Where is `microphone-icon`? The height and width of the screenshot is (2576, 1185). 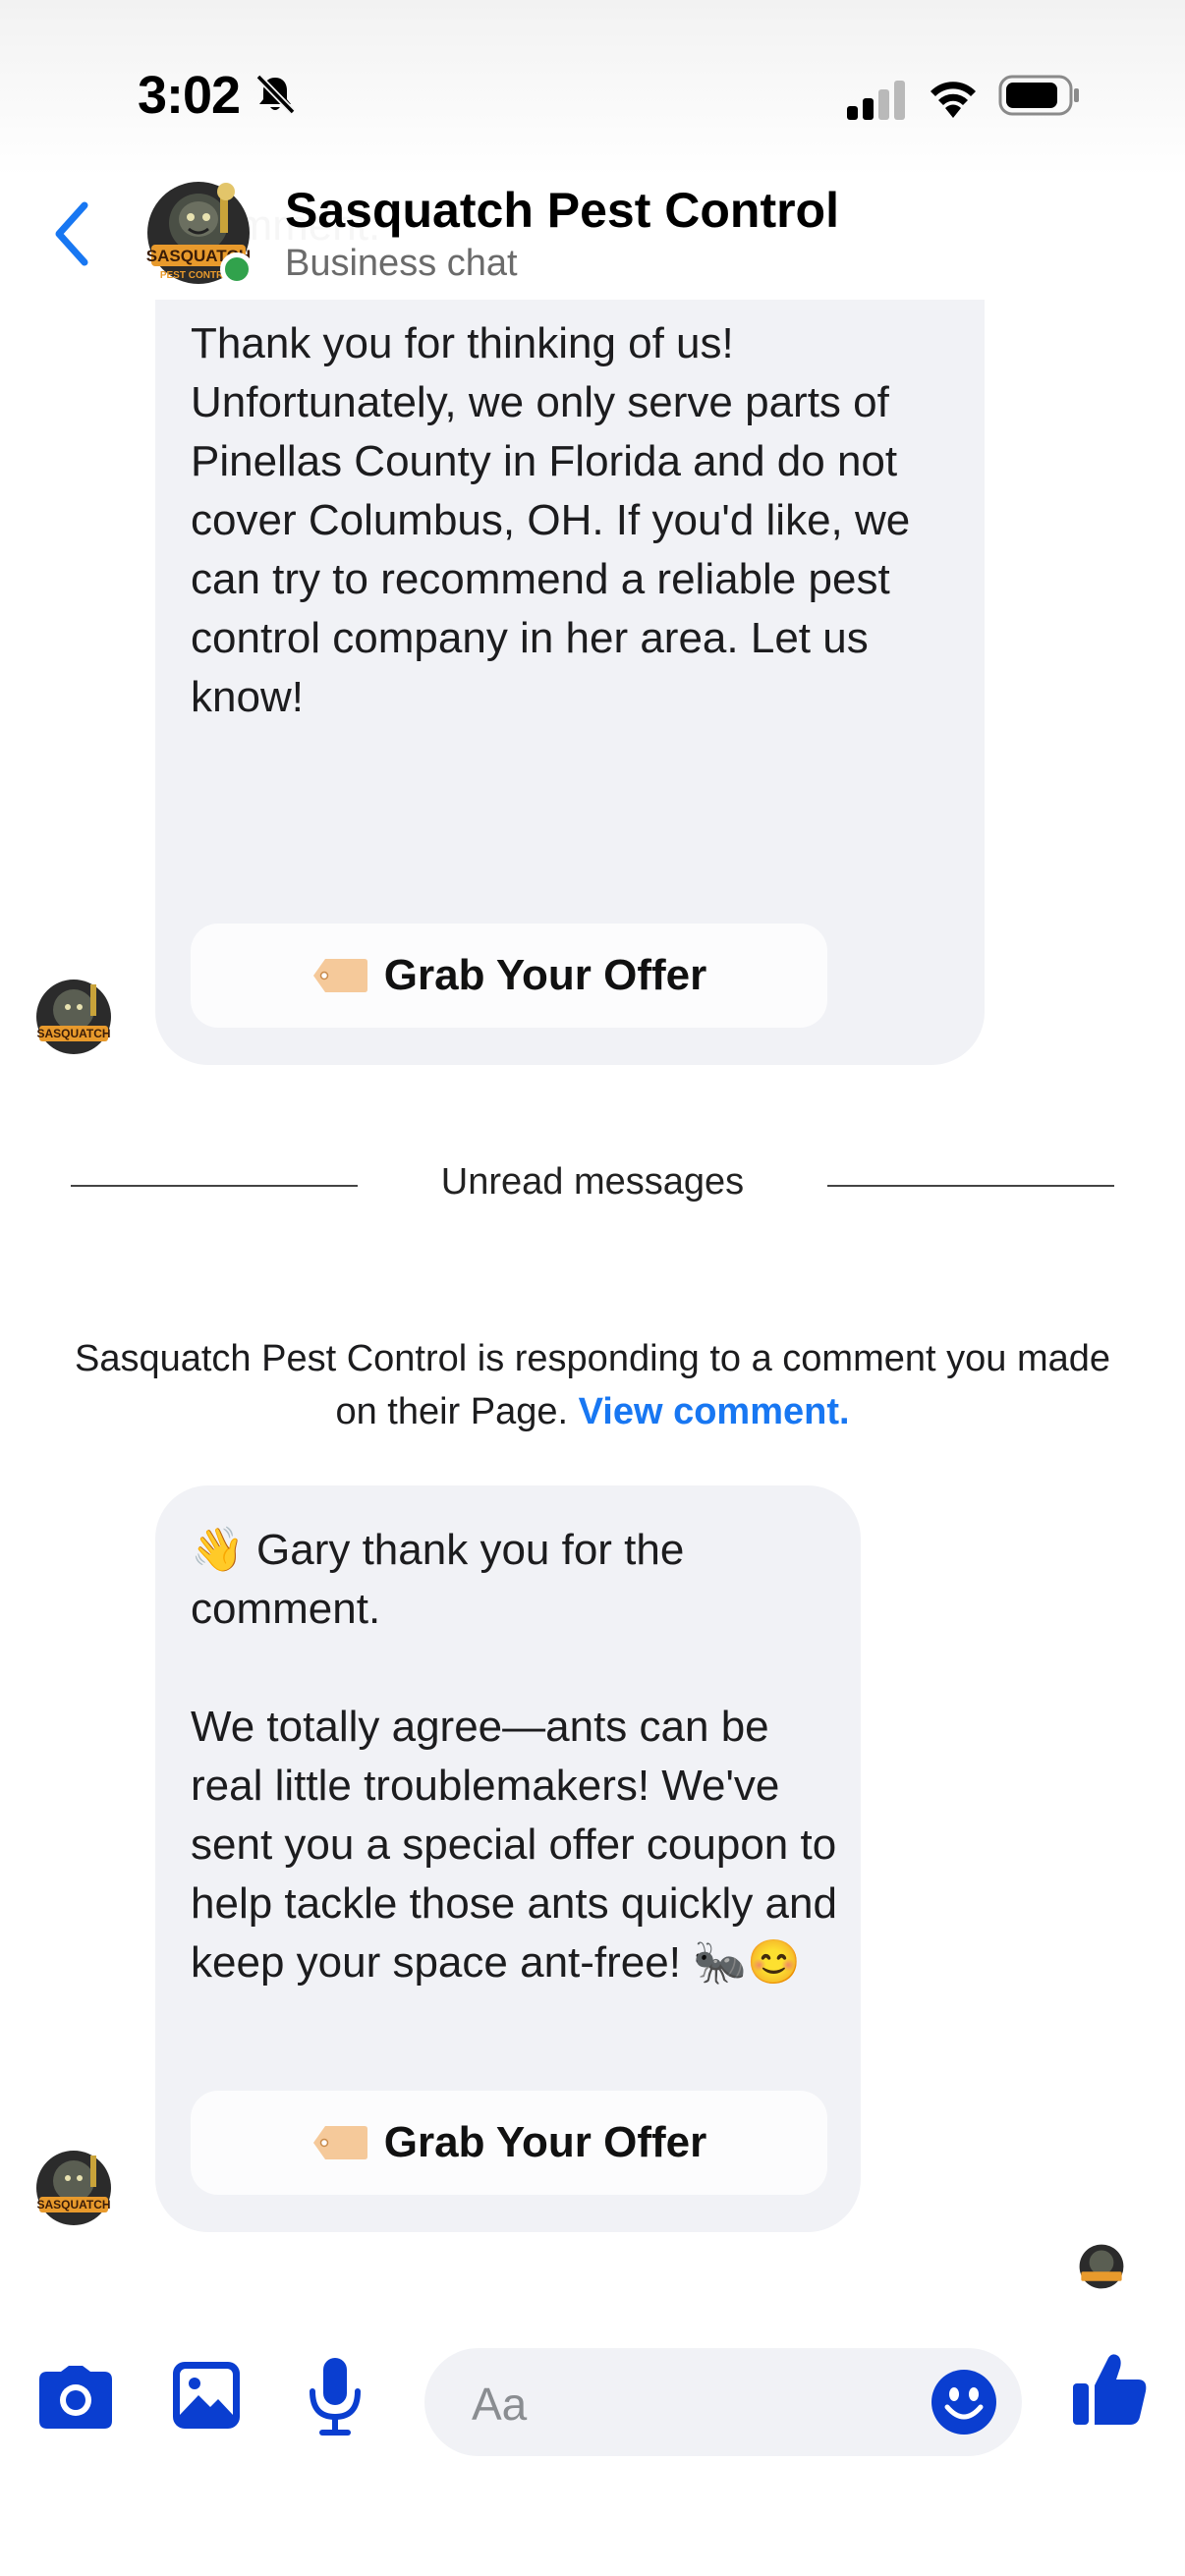
microphone-icon is located at coordinates (336, 2397).